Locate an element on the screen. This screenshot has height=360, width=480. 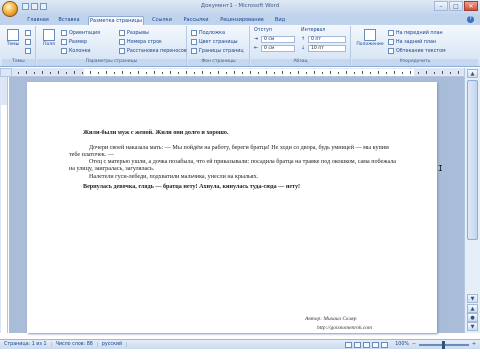
select-browse-object-button: ● is located at coordinates (472, 317).